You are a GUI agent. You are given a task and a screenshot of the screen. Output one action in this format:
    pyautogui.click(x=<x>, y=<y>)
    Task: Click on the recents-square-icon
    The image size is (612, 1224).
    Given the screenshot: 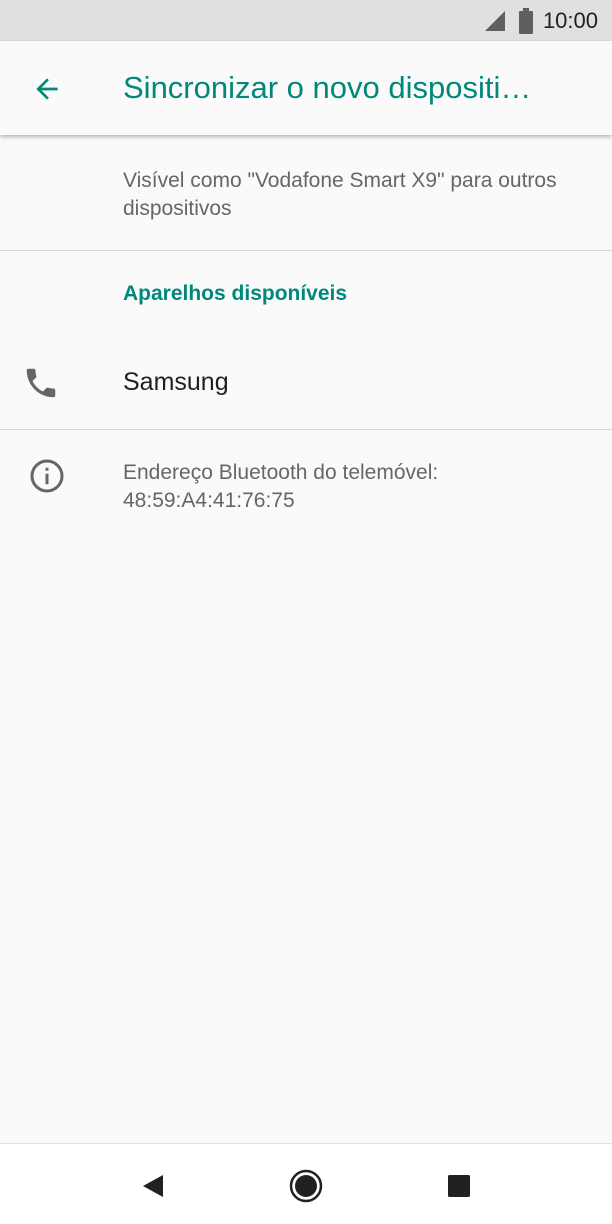 What is the action you would take?
    pyautogui.click(x=459, y=1186)
    